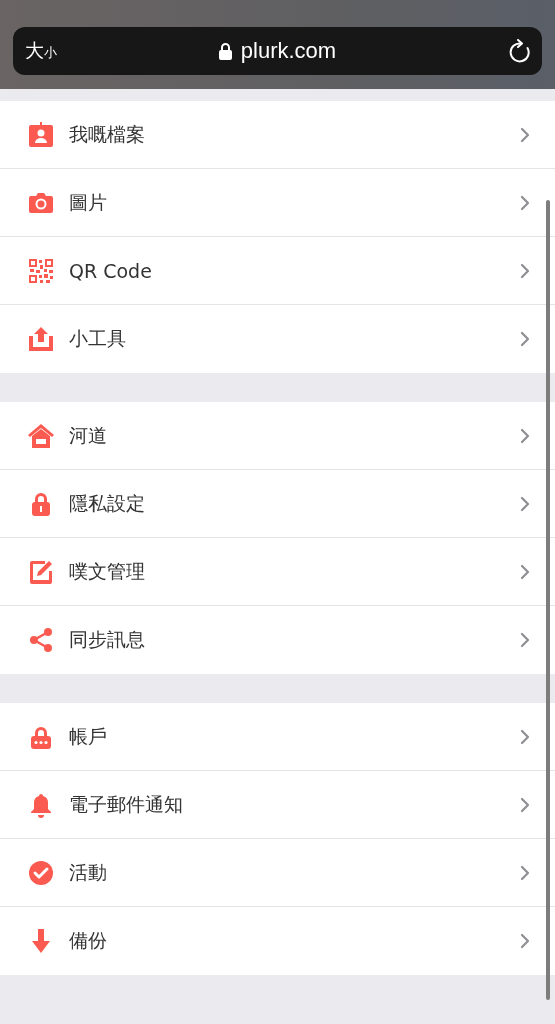 The height and width of the screenshot is (1024, 555). Describe the element at coordinates (519, 51) in the screenshot. I see `reload-icon` at that location.